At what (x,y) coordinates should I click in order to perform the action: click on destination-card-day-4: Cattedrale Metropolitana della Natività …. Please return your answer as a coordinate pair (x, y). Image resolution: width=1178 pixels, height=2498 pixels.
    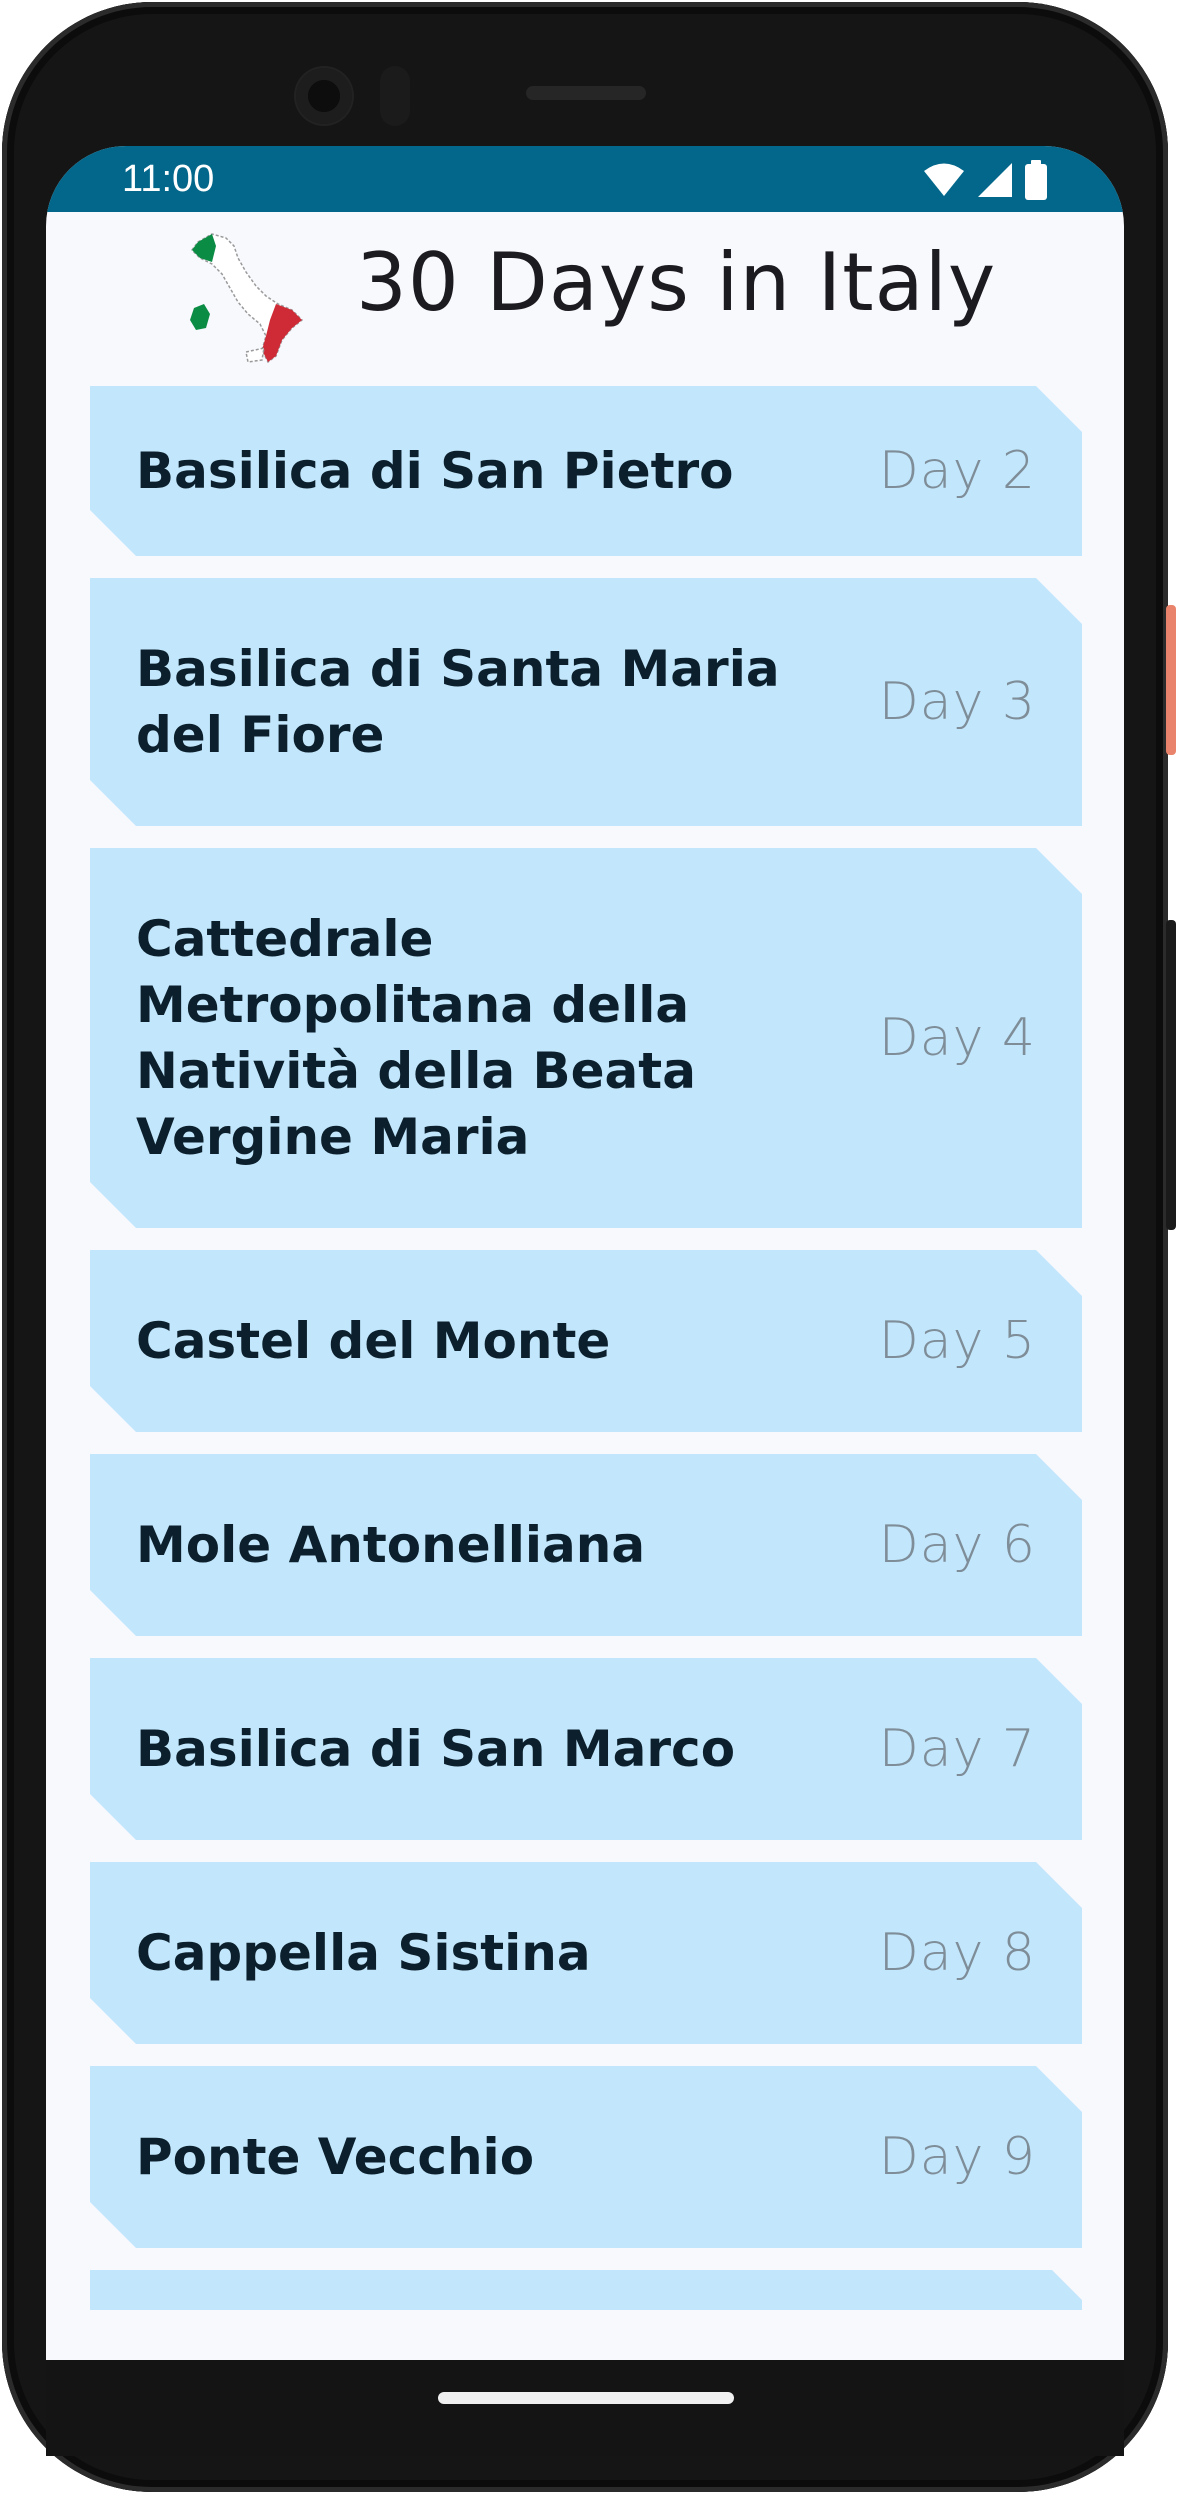
    Looking at the image, I should click on (586, 1038).